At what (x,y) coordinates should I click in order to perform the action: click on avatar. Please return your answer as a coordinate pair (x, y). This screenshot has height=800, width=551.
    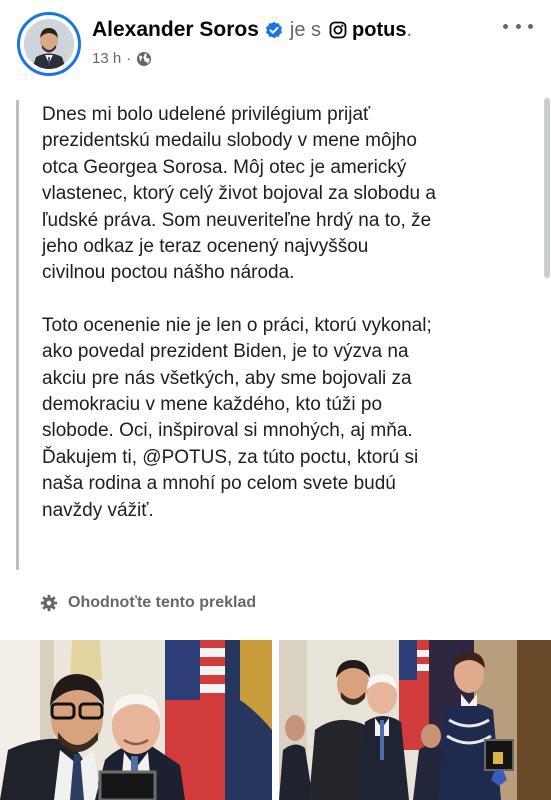
    Looking at the image, I should click on (49, 44).